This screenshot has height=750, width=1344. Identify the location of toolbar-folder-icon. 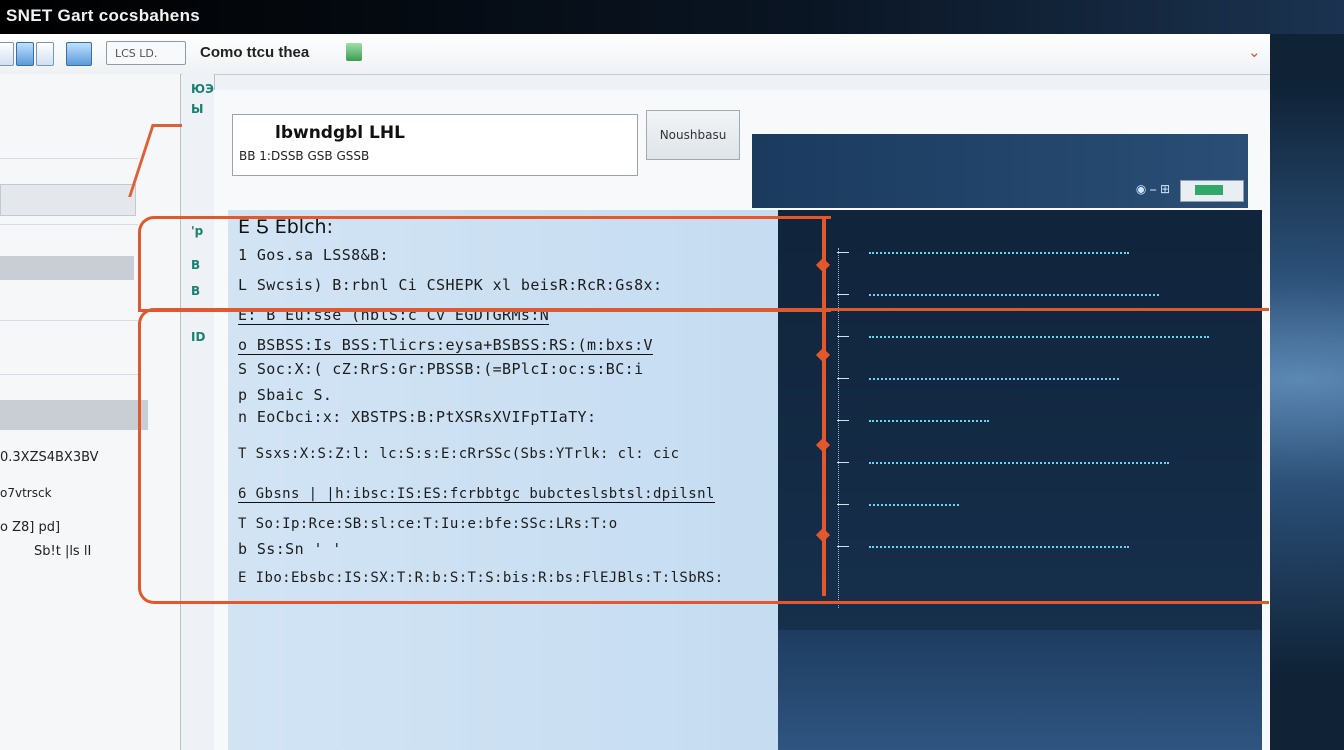
(79, 54).